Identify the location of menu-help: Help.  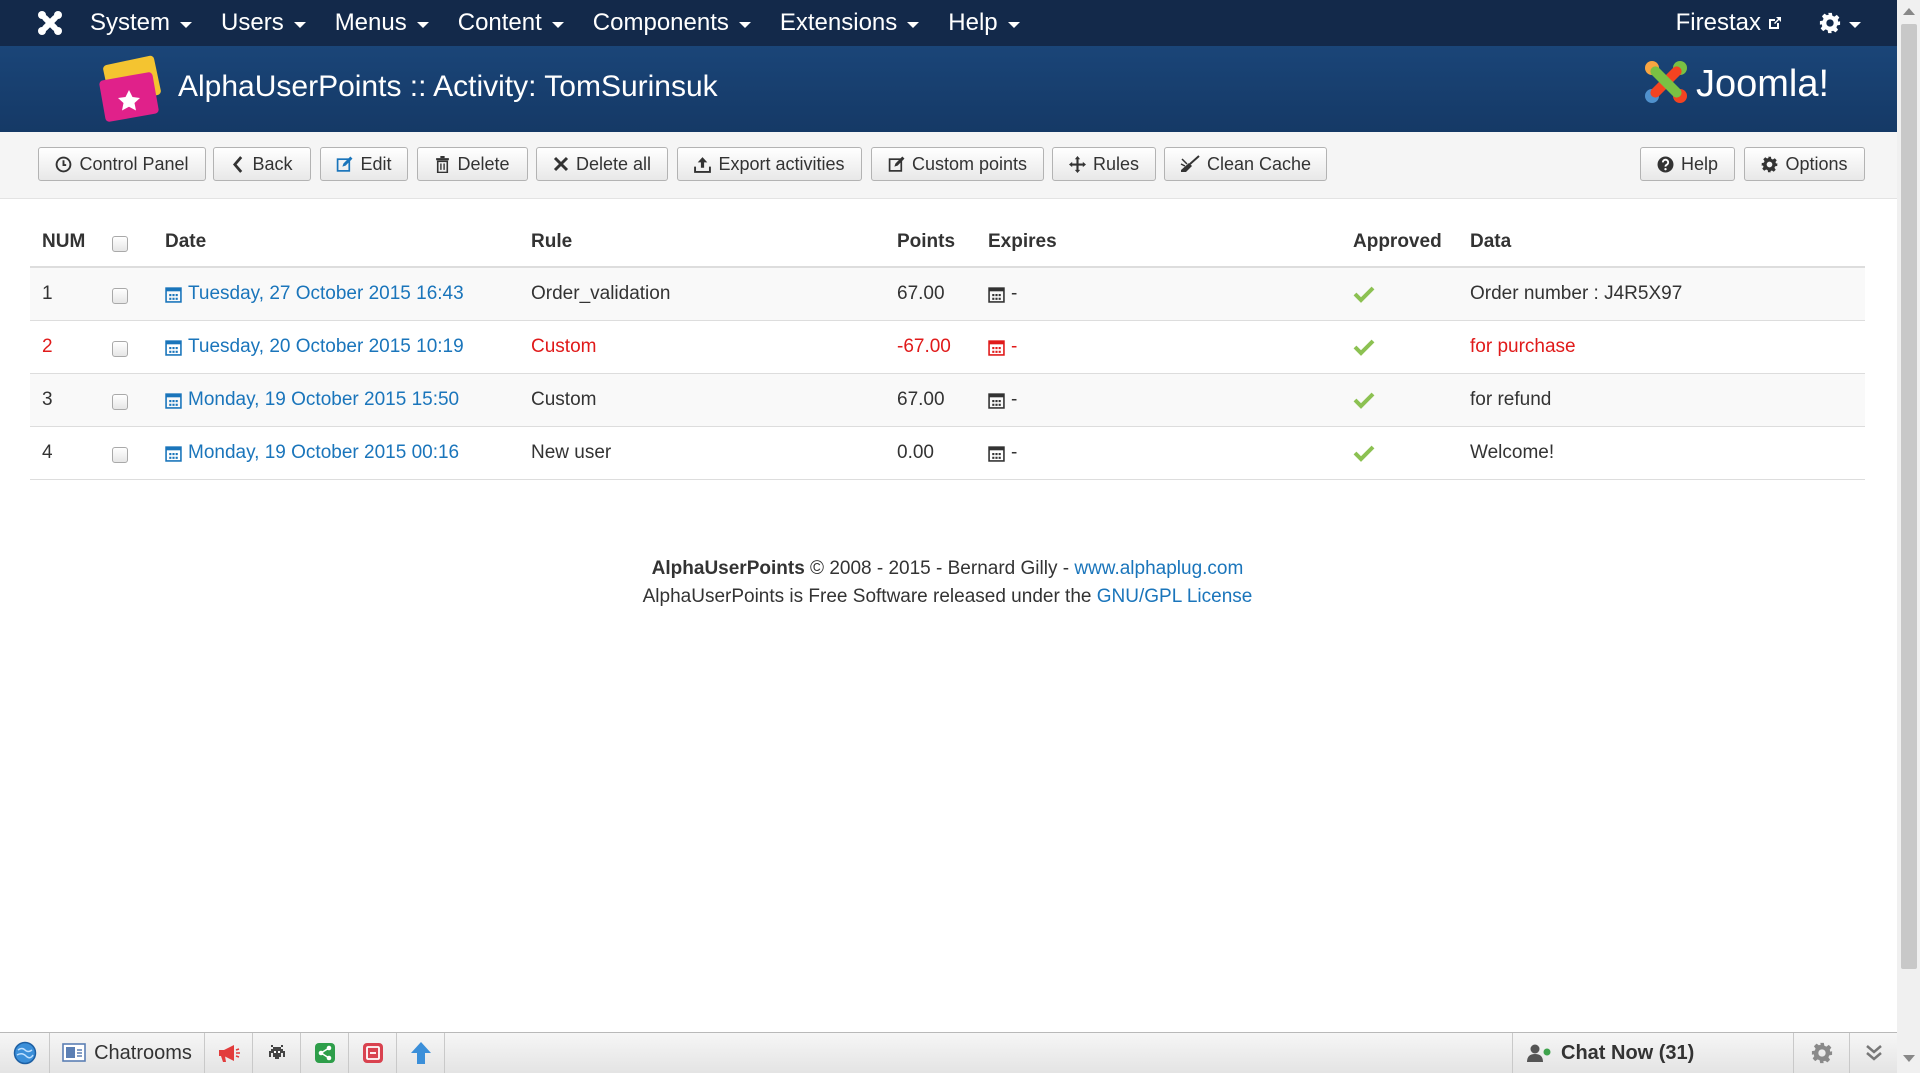
(984, 23).